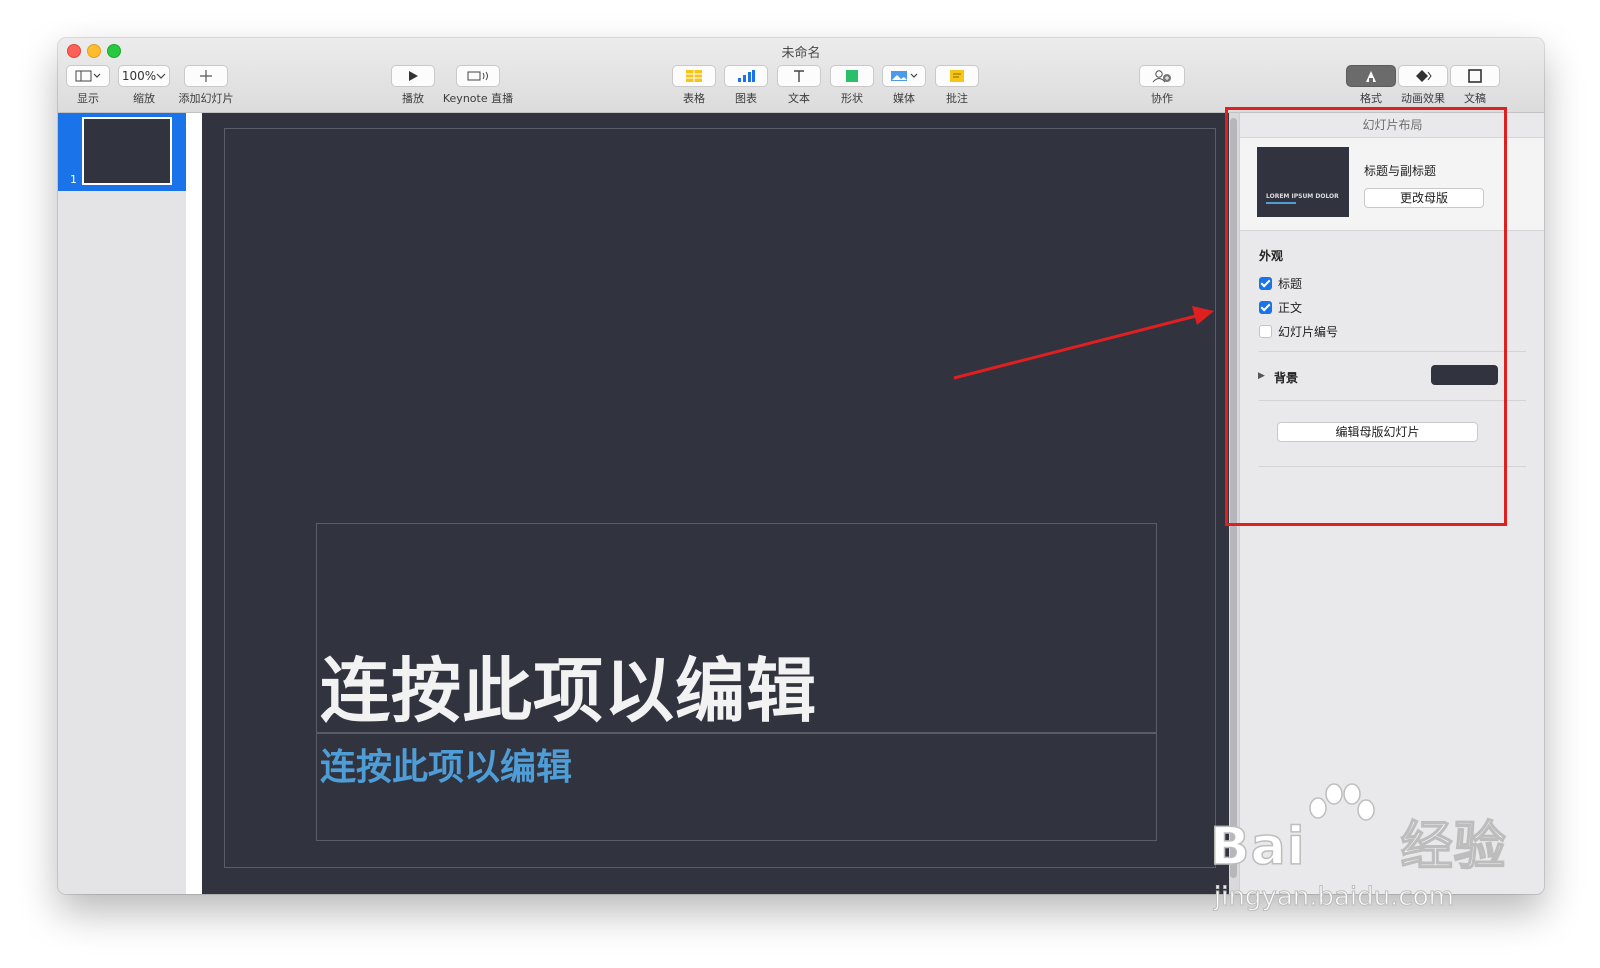  I want to click on watermark-brand: Bai 经验, so click(1358, 841).